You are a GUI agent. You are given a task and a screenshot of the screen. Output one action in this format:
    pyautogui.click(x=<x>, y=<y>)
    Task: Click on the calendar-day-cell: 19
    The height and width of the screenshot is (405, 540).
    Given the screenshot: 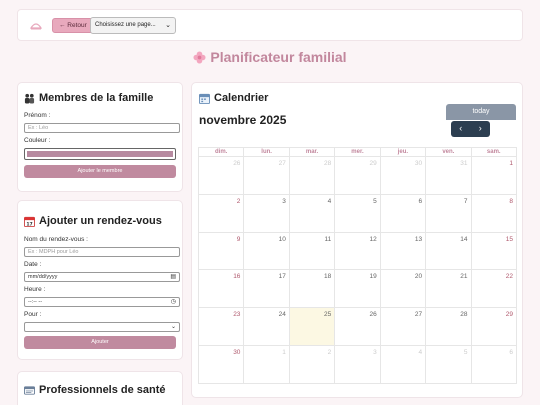 What is the action you would take?
    pyautogui.click(x=357, y=289)
    